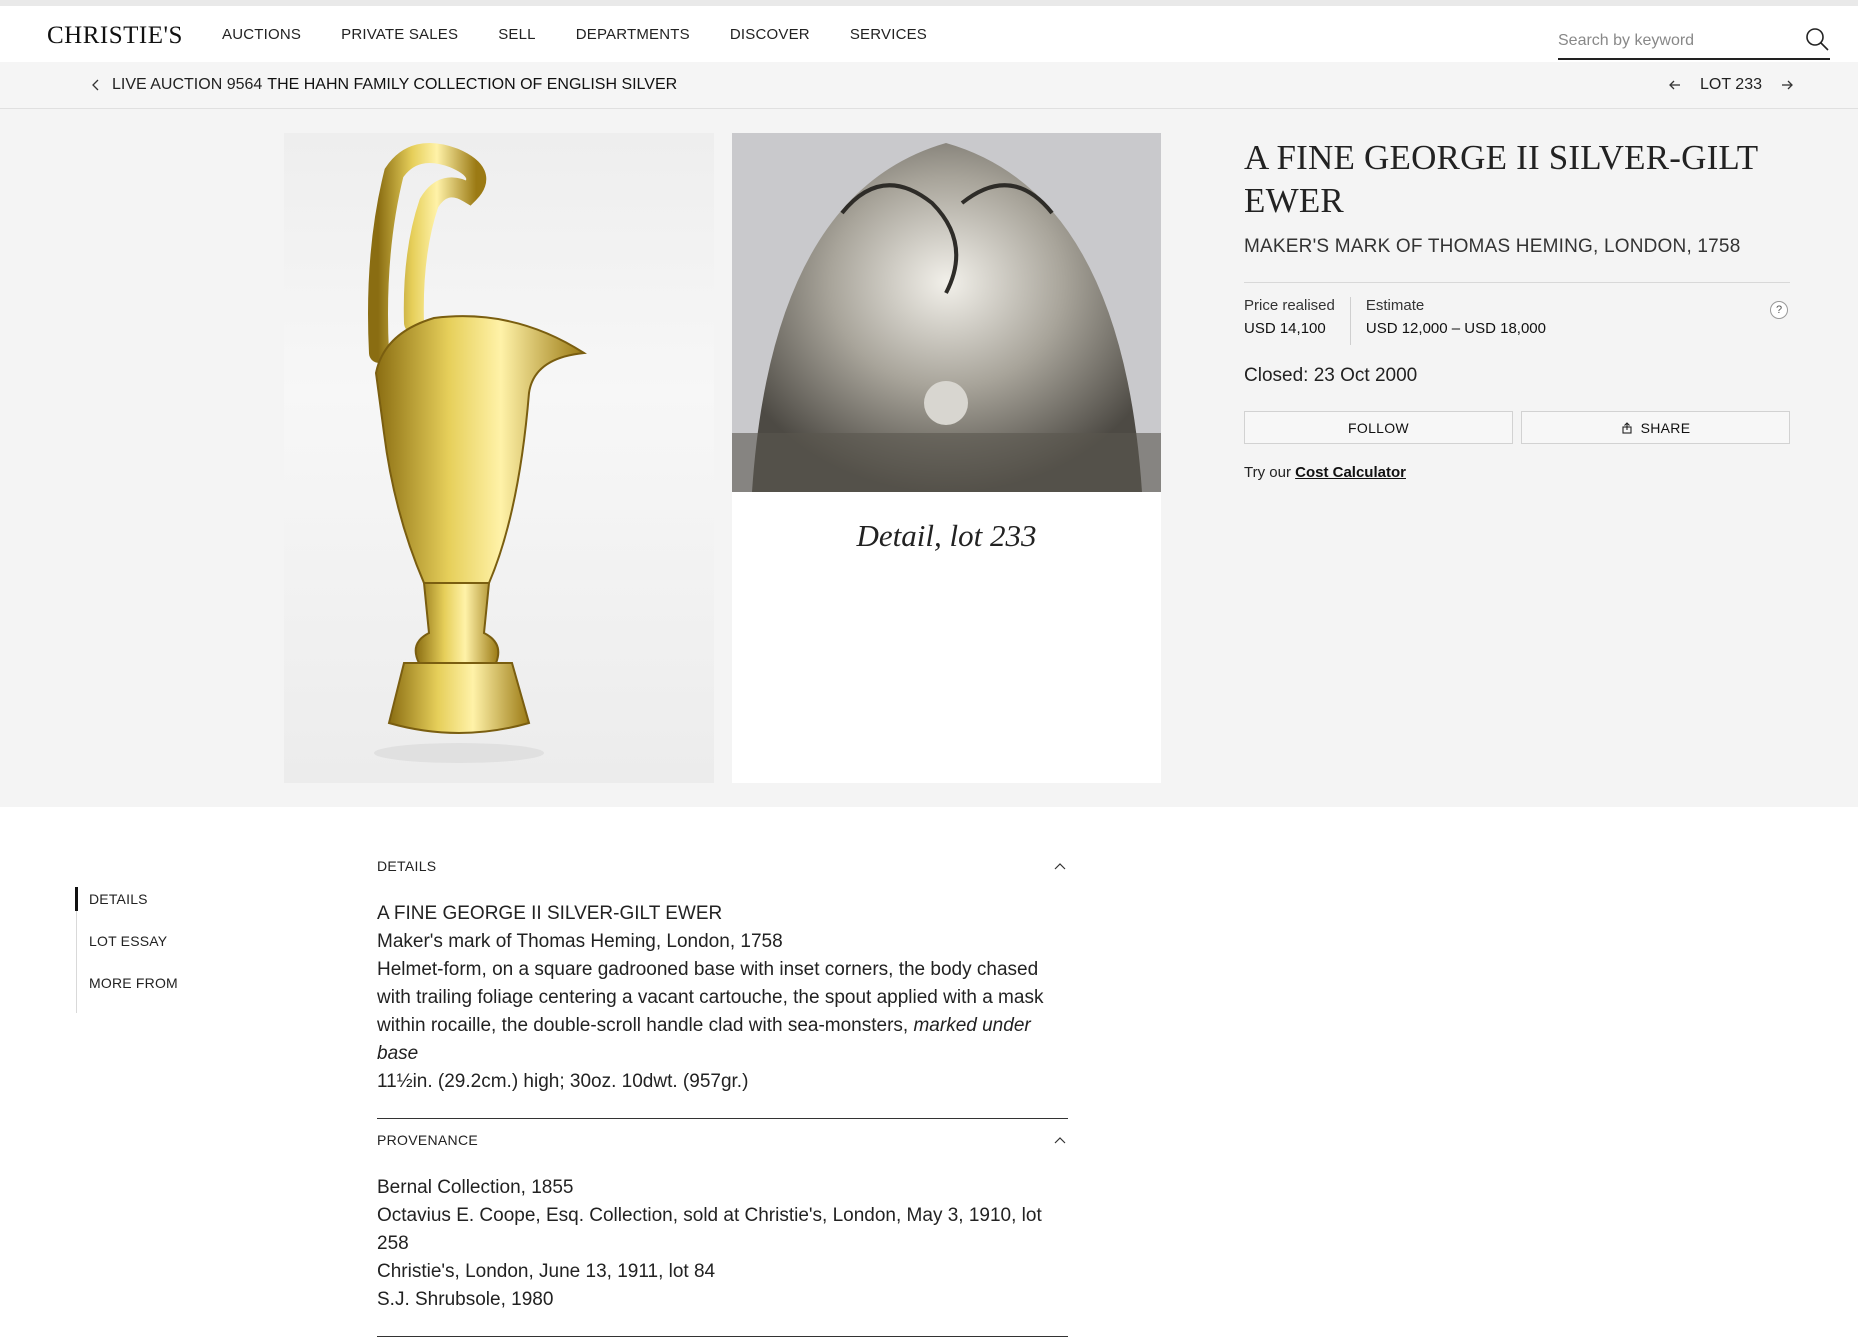 The image size is (1858, 1340). Describe the element at coordinates (477, 453) in the screenshot. I see `ewer-illustration` at that location.